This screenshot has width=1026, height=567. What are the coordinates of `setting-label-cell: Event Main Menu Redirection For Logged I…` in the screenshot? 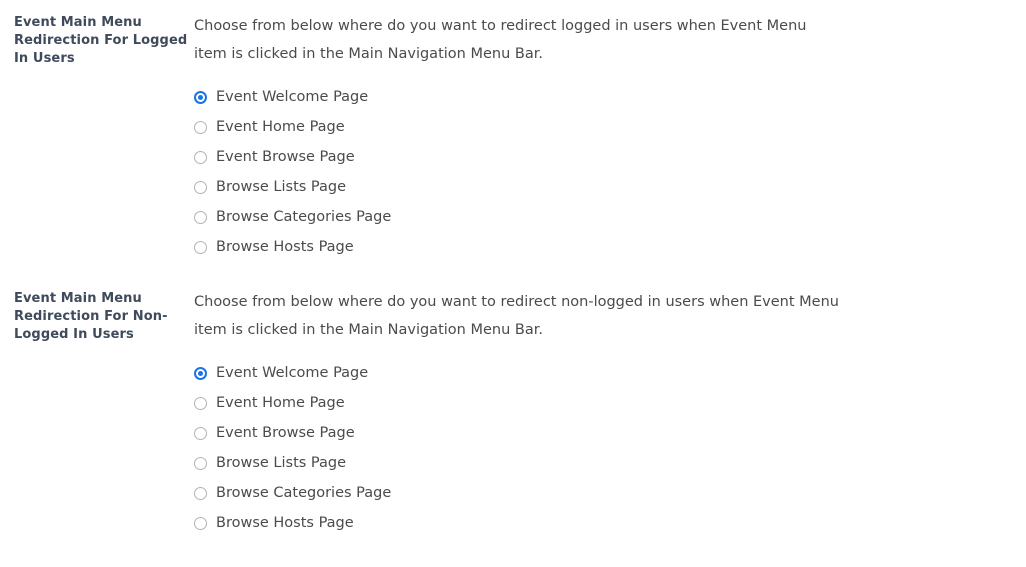 It's located at (97, 40).